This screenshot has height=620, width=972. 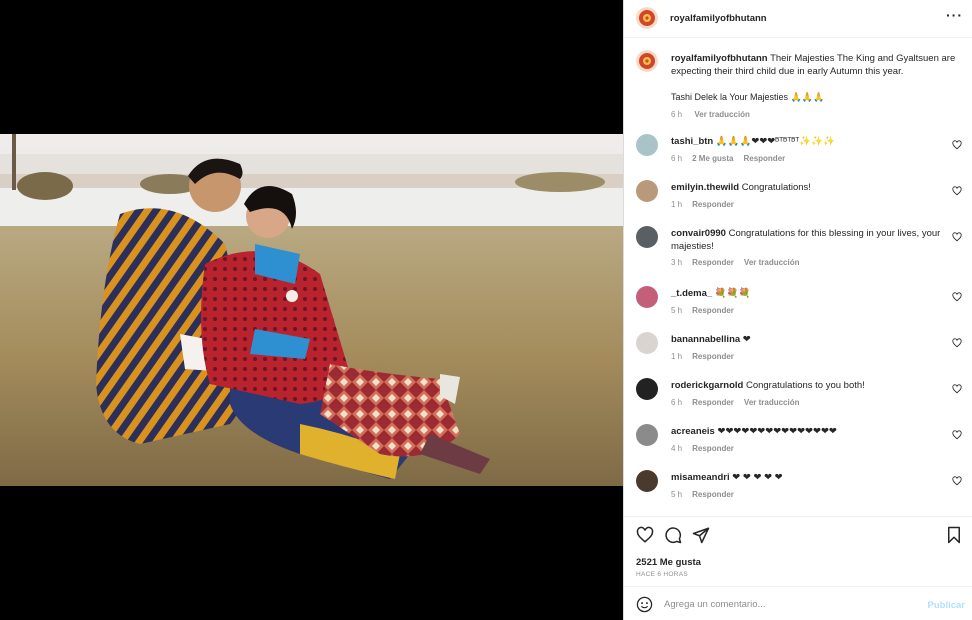 What do you see at coordinates (776, 187) in the screenshot?
I see `comment-text: Congratulations!` at bounding box center [776, 187].